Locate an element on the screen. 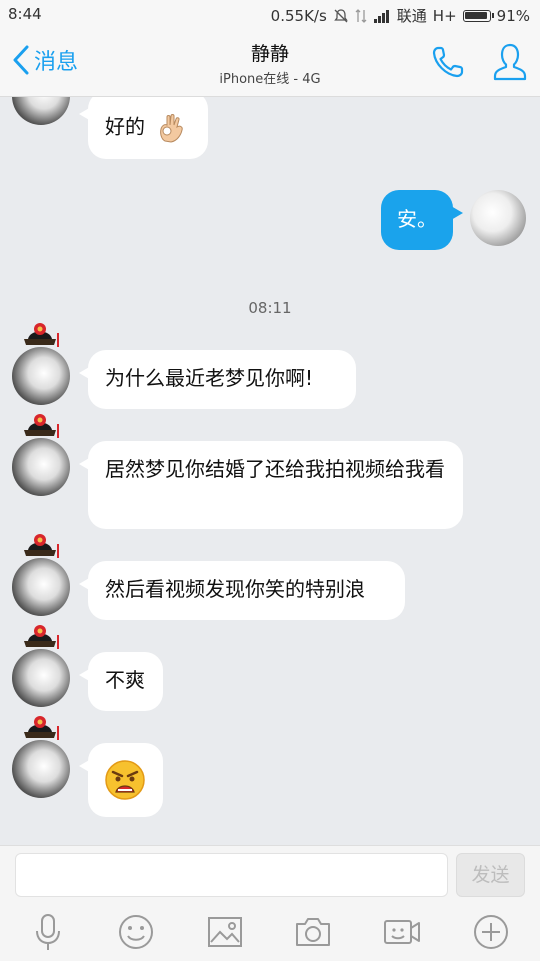 This screenshot has width=540, height=961. status-bar: 8:44 0.55K/s 联通 H+ 91% is located at coordinates (270, 15).